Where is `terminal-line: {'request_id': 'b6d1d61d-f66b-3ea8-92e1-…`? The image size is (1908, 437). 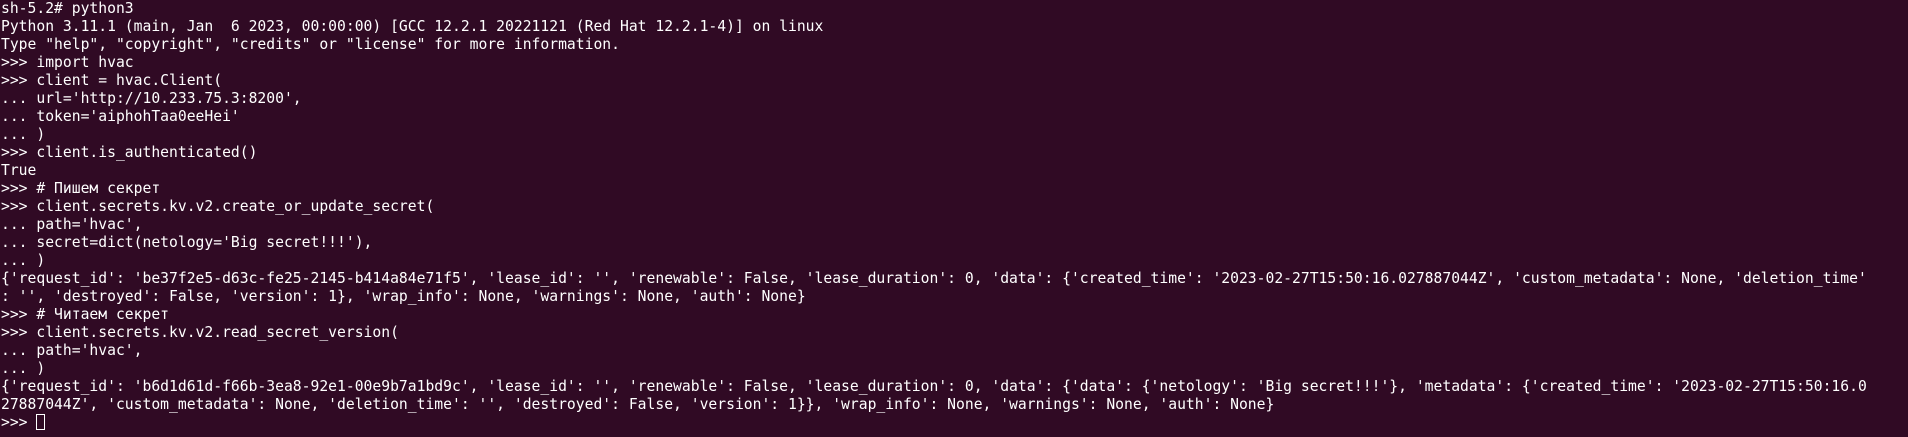 terminal-line: {'request_id': 'b6d1d61d-f66b-3ea8-92e1-… is located at coordinates (934, 386).